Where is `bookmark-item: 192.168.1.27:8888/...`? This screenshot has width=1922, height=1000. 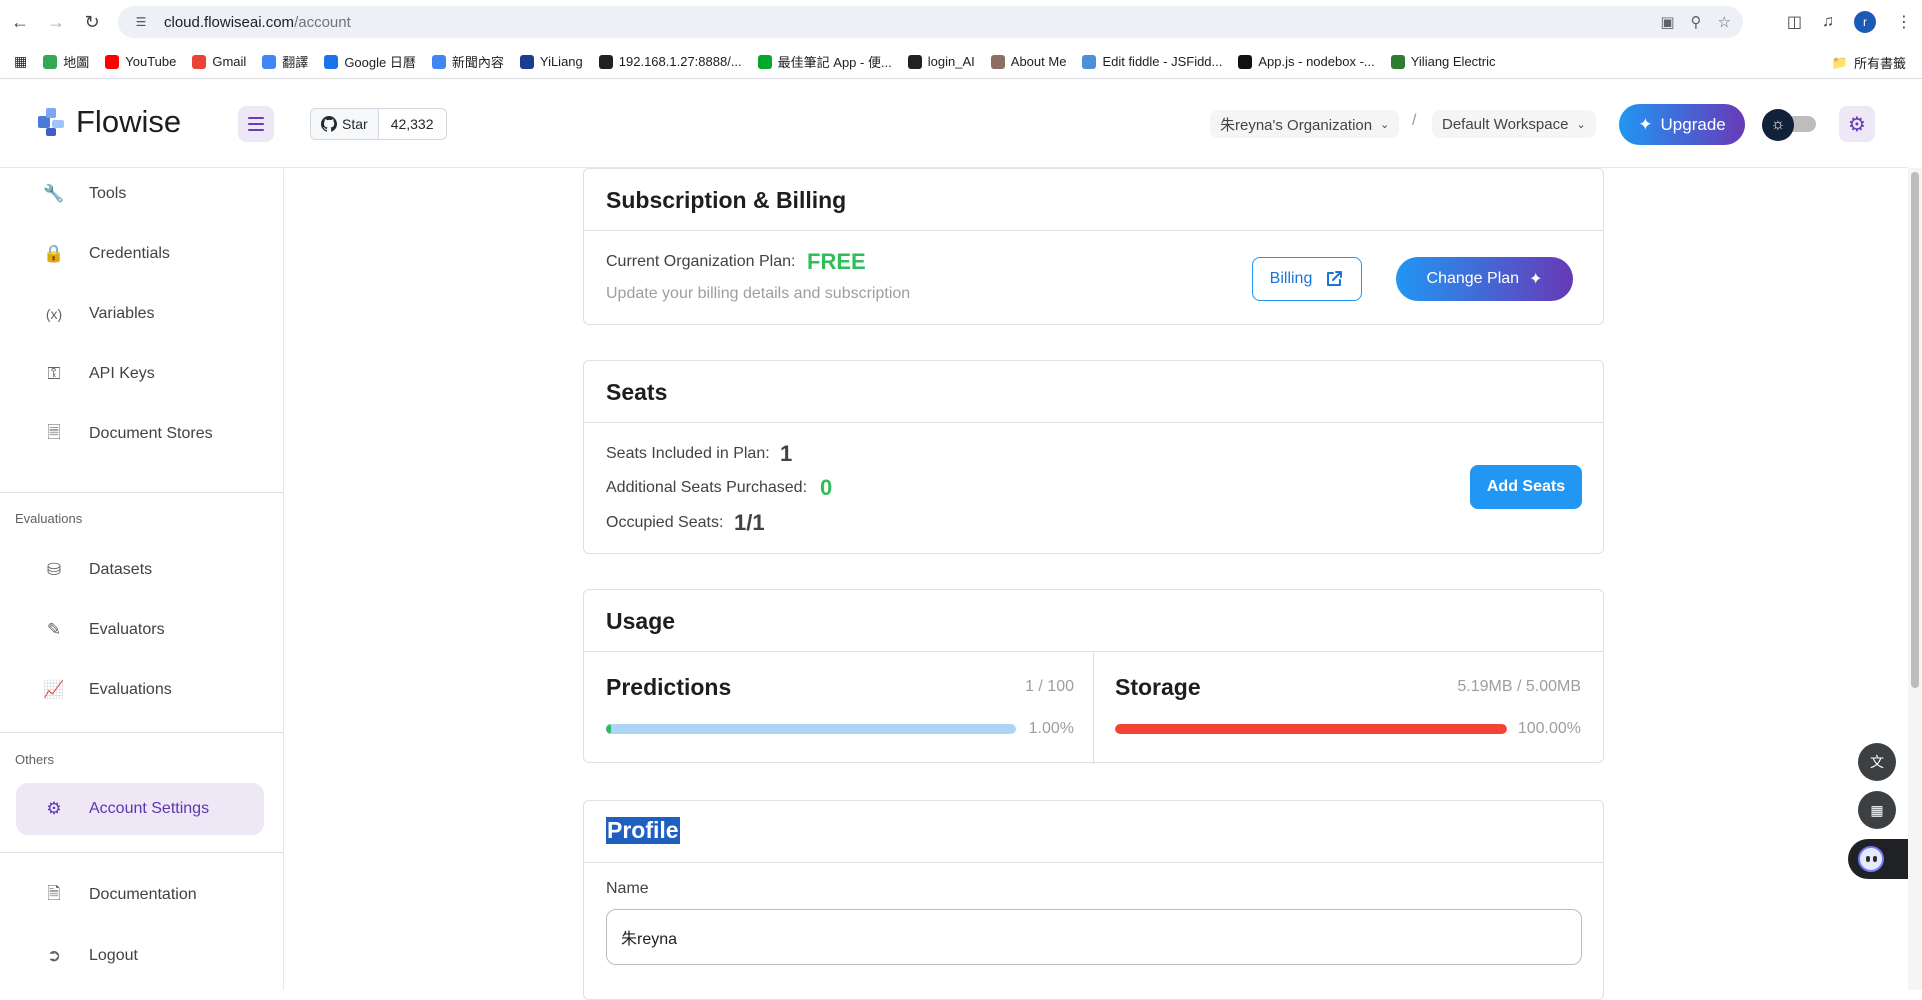 bookmark-item: 192.168.1.27:8888/... is located at coordinates (670, 61).